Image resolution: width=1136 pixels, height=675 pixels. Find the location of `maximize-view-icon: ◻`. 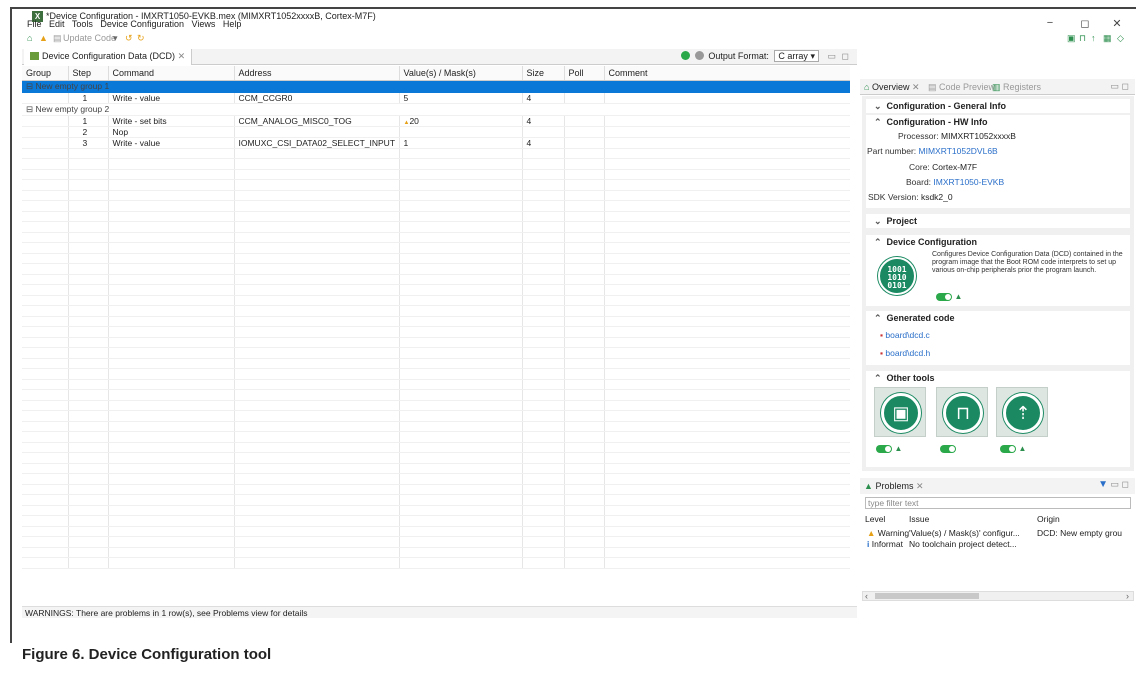

maximize-view-icon: ◻ is located at coordinates (845, 56).